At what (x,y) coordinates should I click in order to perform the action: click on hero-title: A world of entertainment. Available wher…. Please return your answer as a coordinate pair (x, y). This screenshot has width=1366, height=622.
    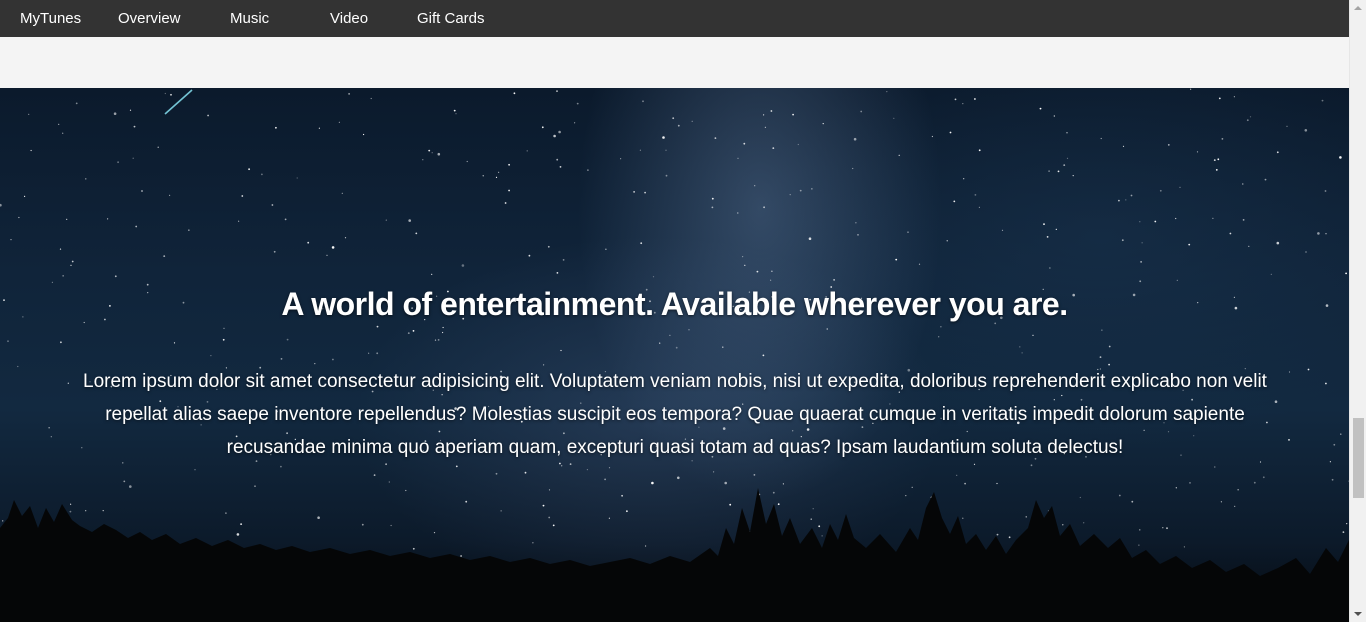
    Looking at the image, I should click on (674, 304).